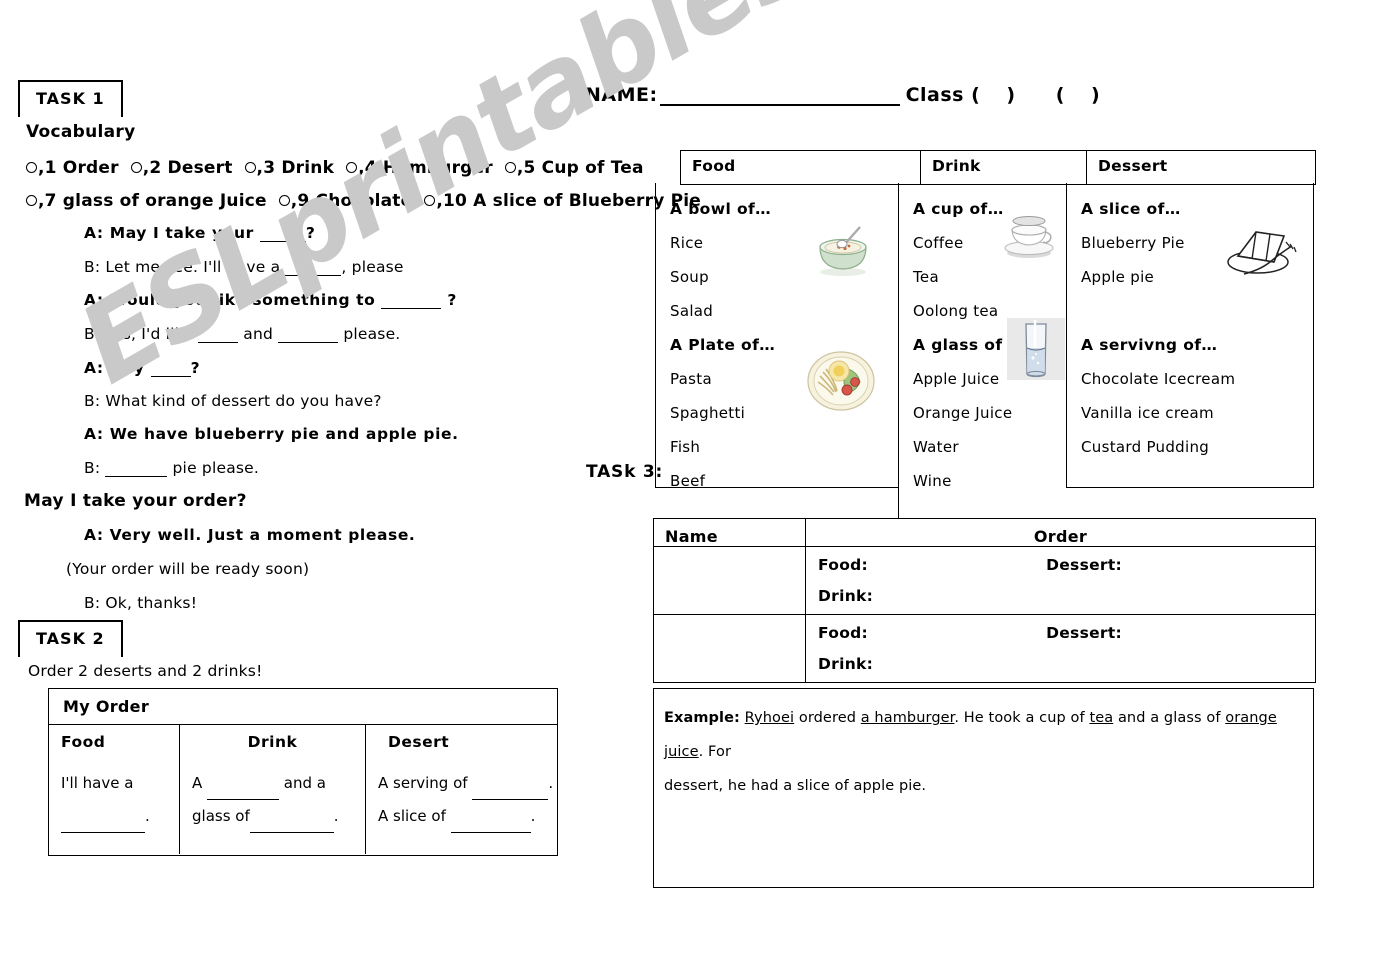 The image size is (1381, 972). Describe the element at coordinates (1169, 718) in the screenshot. I see `example-text-d: and a glass of` at that location.